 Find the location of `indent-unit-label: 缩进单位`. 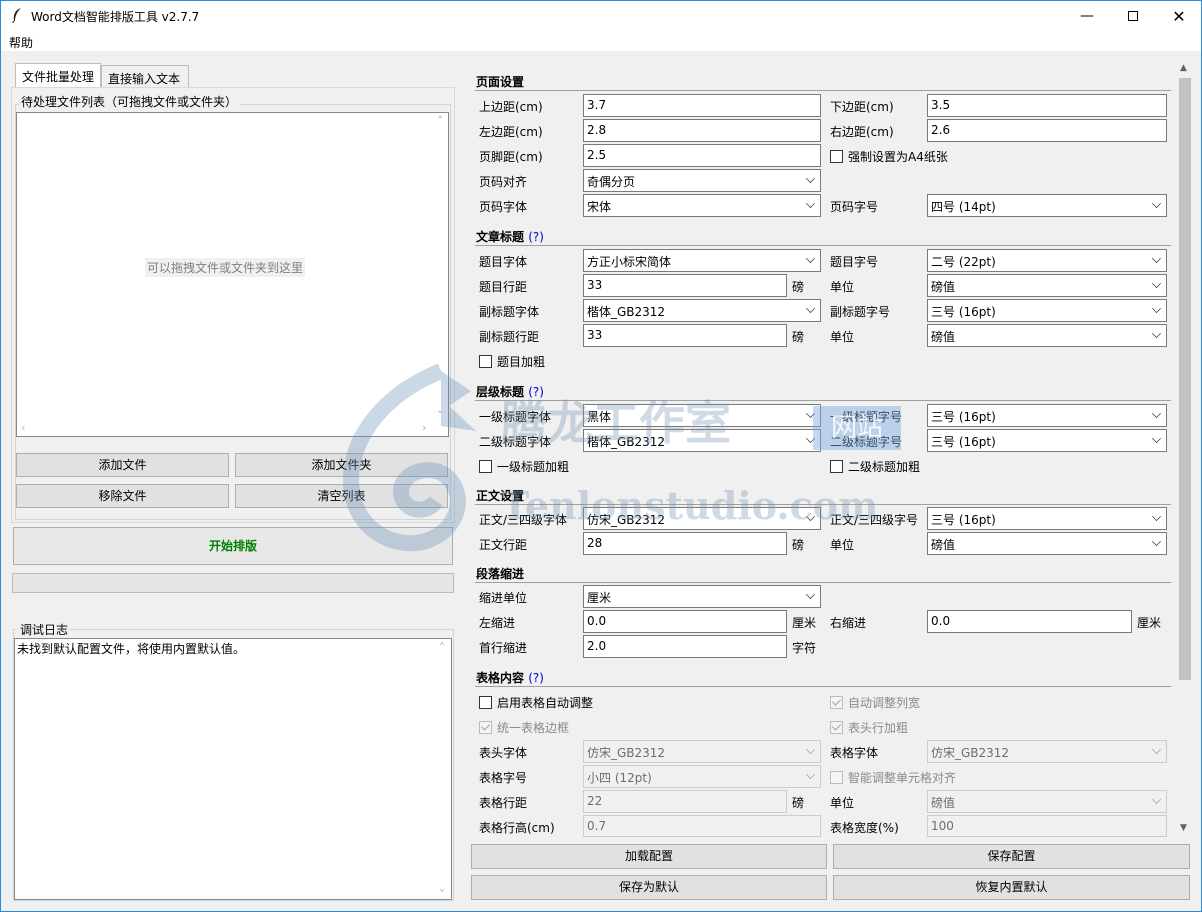

indent-unit-label: 缩进单位 is located at coordinates (503, 598).